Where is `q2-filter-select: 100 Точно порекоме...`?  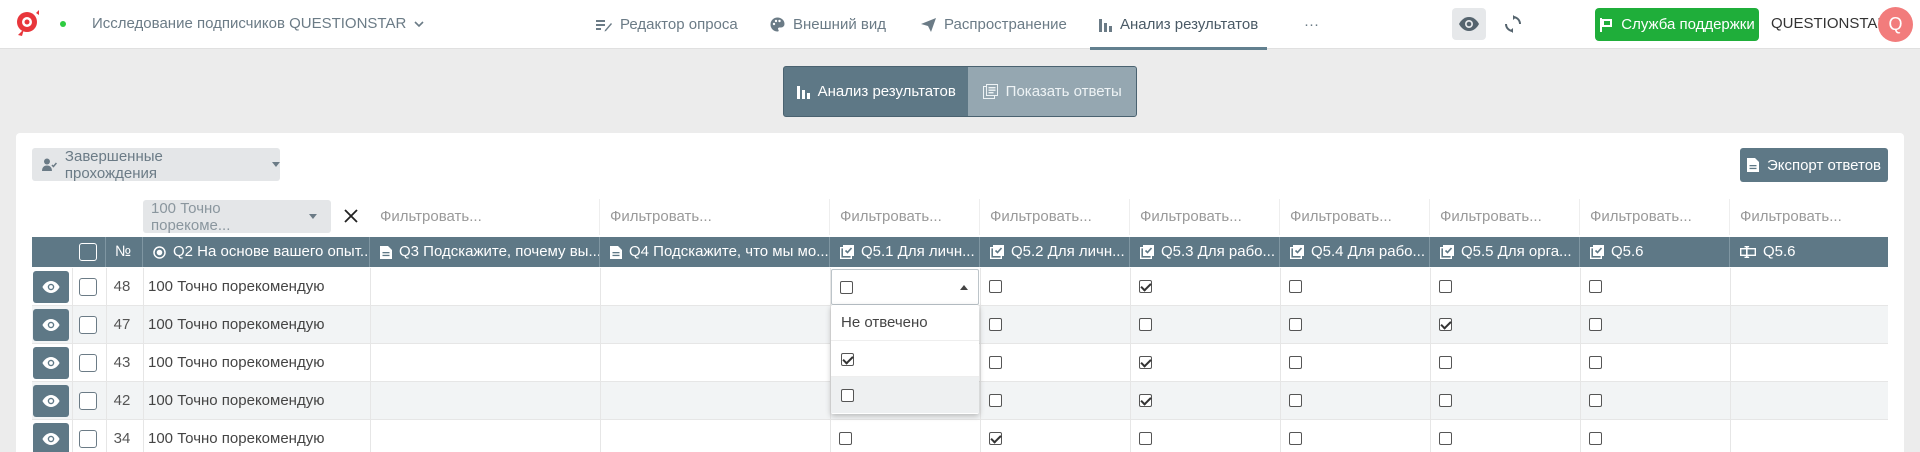
q2-filter-select: 100 Точно порекоме... is located at coordinates (237, 217).